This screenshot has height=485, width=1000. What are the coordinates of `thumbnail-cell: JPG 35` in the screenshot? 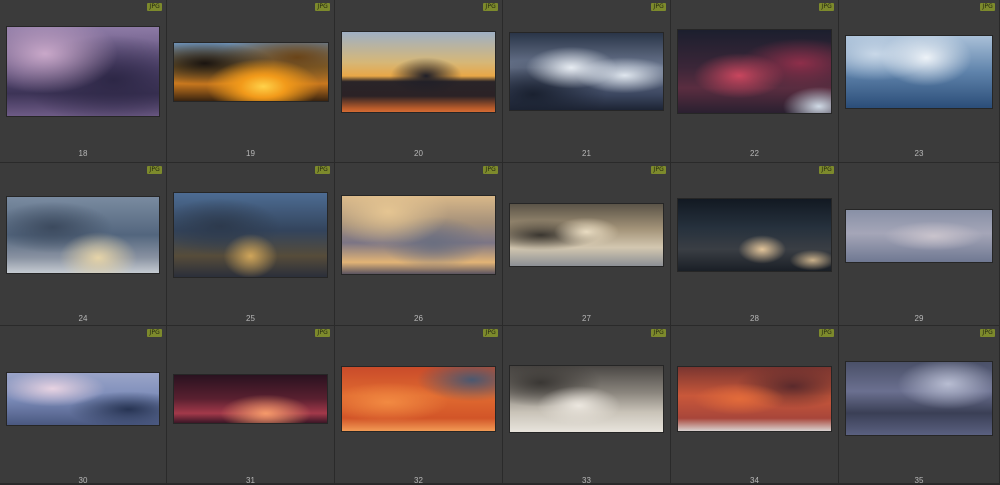 It's located at (919, 405).